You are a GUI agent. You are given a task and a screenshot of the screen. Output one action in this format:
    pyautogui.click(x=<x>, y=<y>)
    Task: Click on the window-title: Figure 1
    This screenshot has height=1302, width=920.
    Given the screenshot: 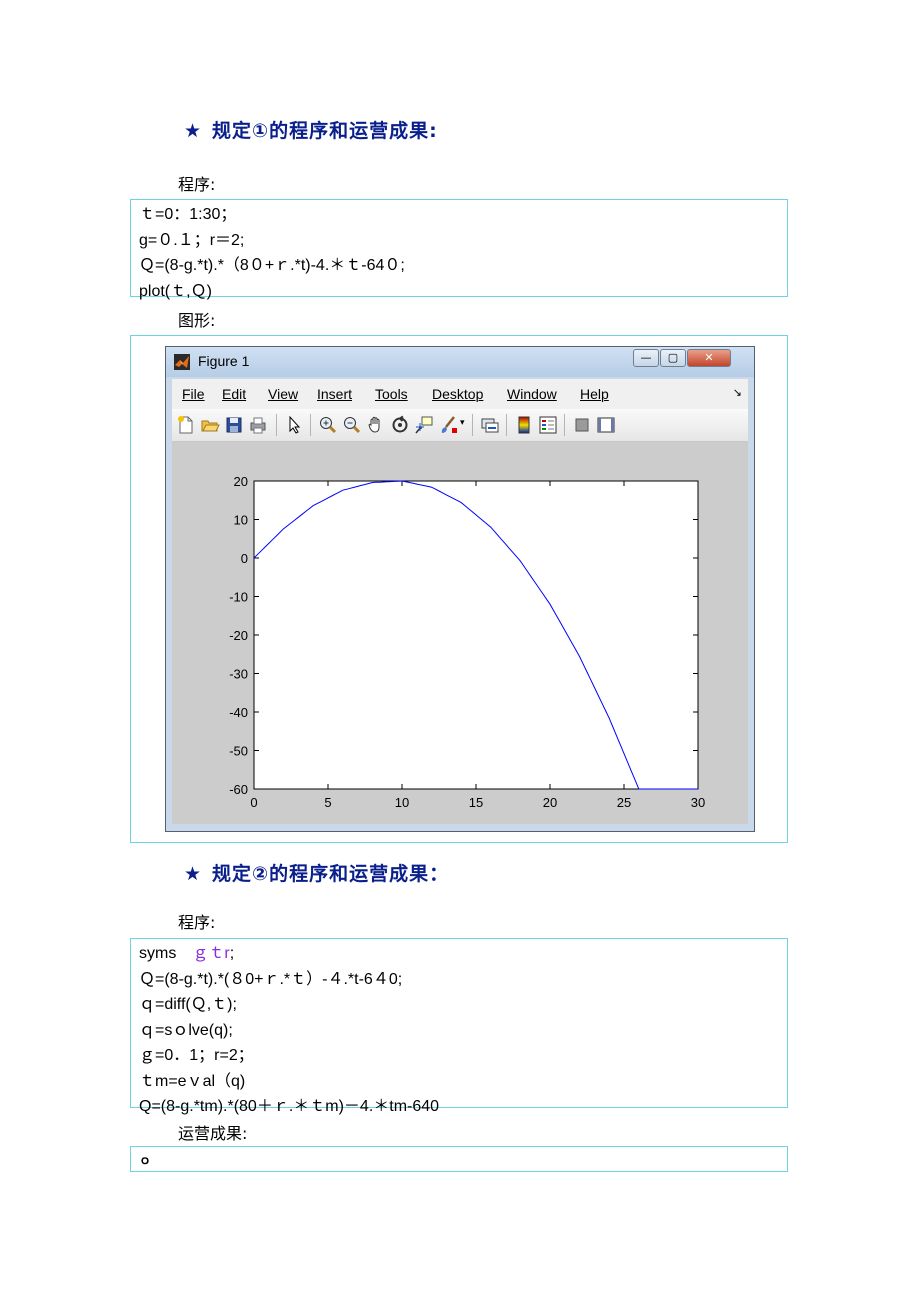 What is the action you would take?
    pyautogui.click(x=224, y=361)
    